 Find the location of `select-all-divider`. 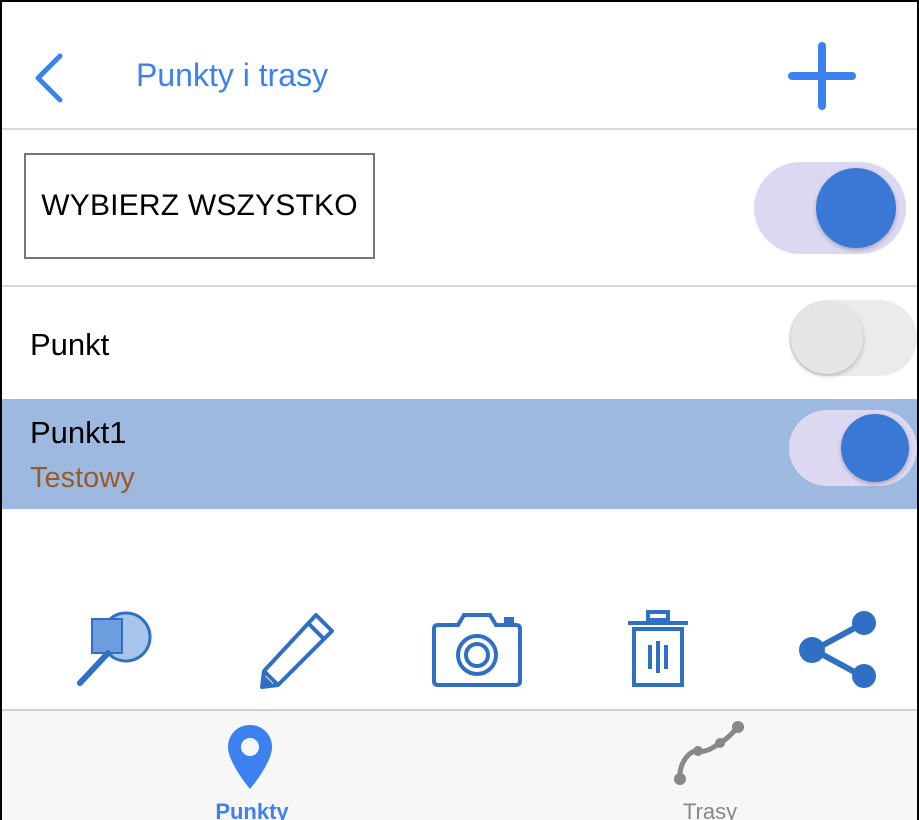

select-all-divider is located at coordinates (459, 286).